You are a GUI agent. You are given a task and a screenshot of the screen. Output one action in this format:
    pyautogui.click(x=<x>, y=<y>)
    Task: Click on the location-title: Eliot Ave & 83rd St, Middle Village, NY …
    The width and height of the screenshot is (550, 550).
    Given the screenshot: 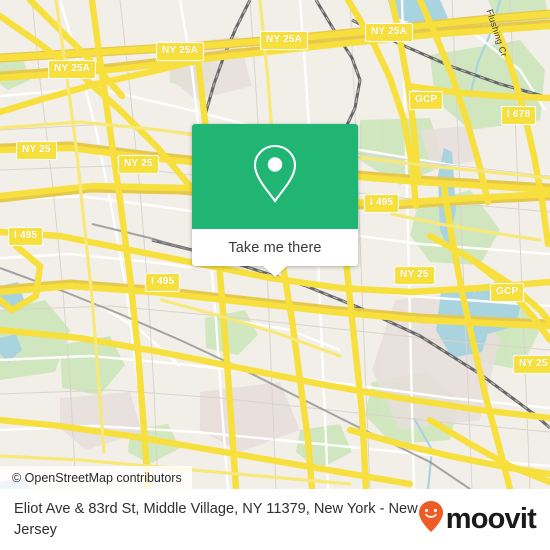 What is the action you would take?
    pyautogui.click(x=216, y=519)
    